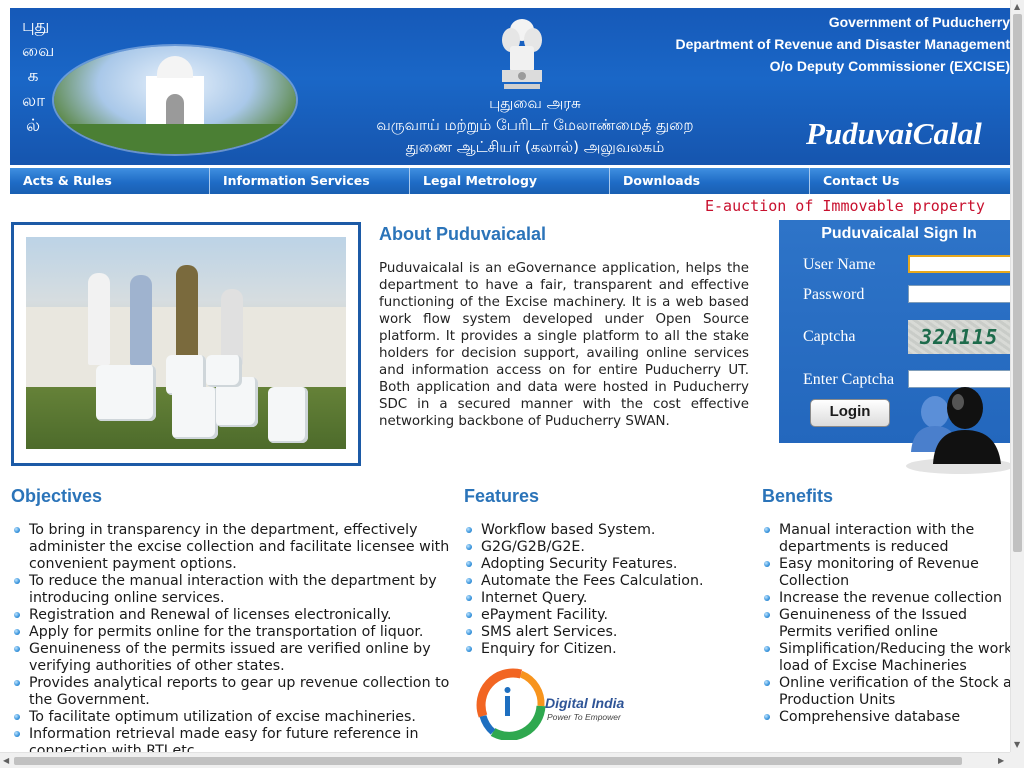 Image resolution: width=1024 pixels, height=768 pixels. I want to click on password-input, so click(959, 294).